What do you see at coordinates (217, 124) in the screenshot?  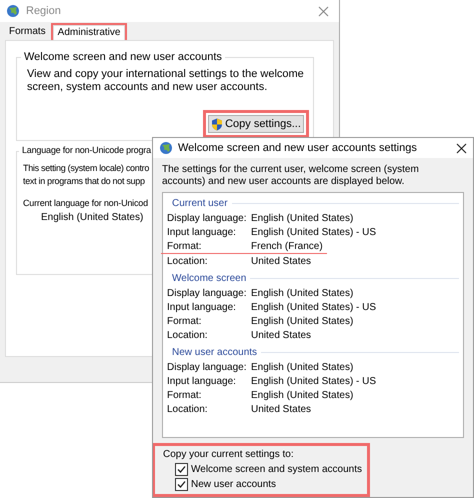 I see `shield-icon` at bounding box center [217, 124].